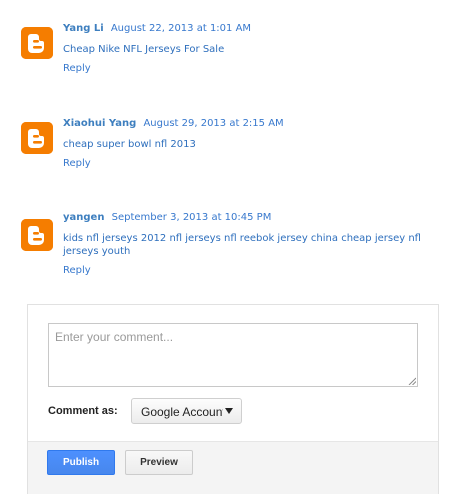 This screenshot has height=500, width=472. Describe the element at coordinates (83, 28) in the screenshot. I see `comment-author: Yang Li` at that location.